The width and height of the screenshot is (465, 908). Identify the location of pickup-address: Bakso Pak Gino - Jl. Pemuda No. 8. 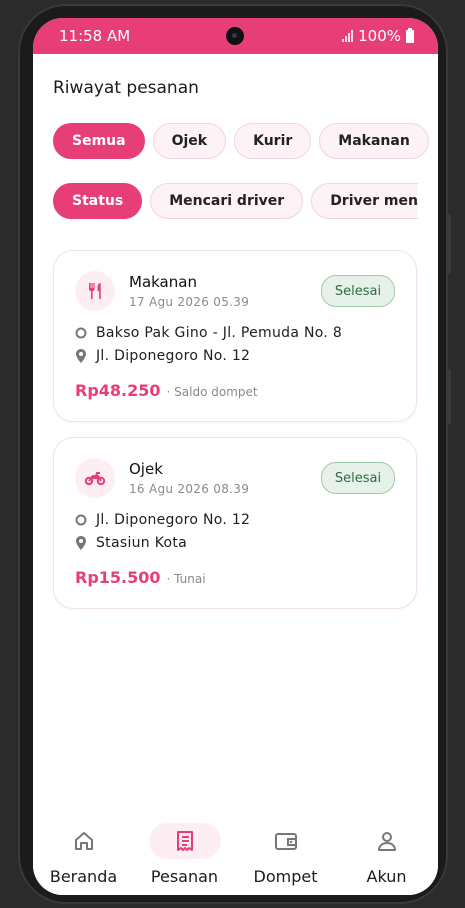
(219, 333).